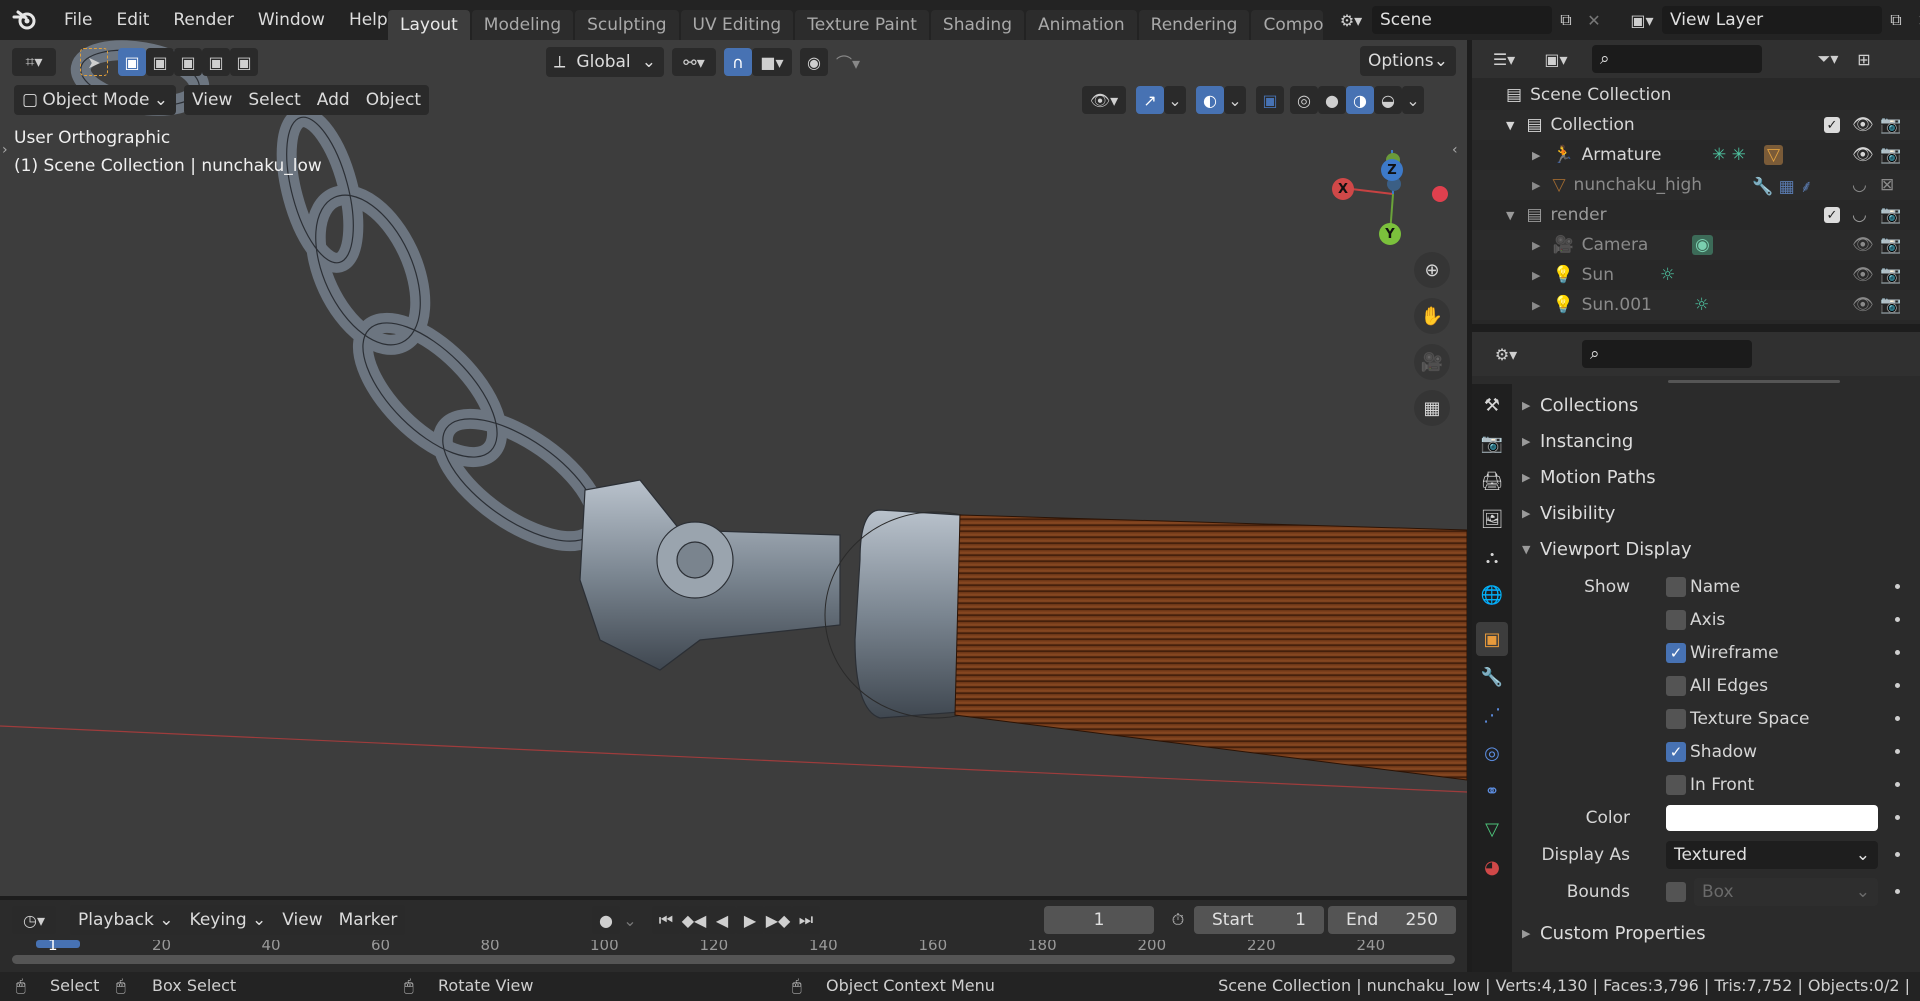 This screenshot has width=1920, height=1001. Describe the element at coordinates (1194, 25) in the screenshot. I see `tab-rendering: Rendering` at that location.